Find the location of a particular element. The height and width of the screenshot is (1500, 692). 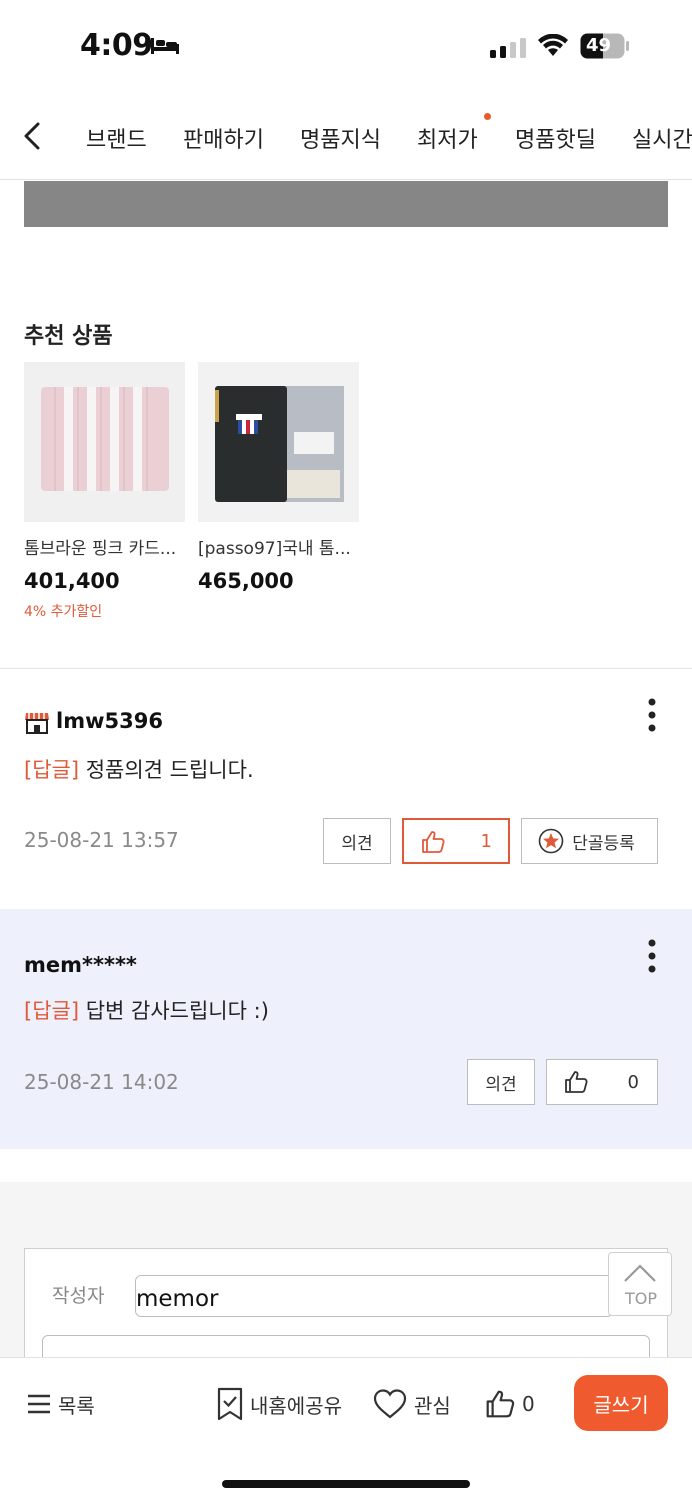

share-home-button: 내홈에공유 is located at coordinates (279, 1404).